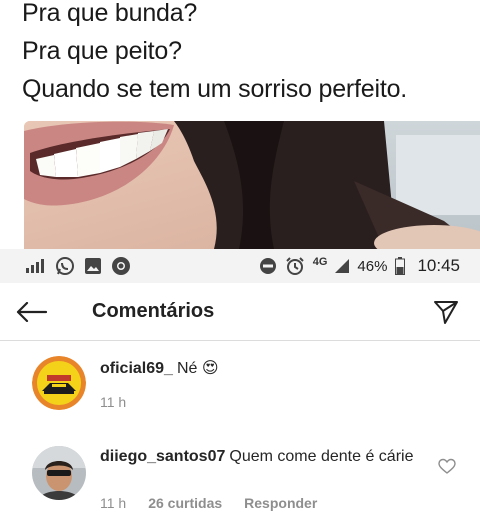 The image size is (480, 512). Describe the element at coordinates (295, 266) in the screenshot. I see `alarm-icon` at that location.